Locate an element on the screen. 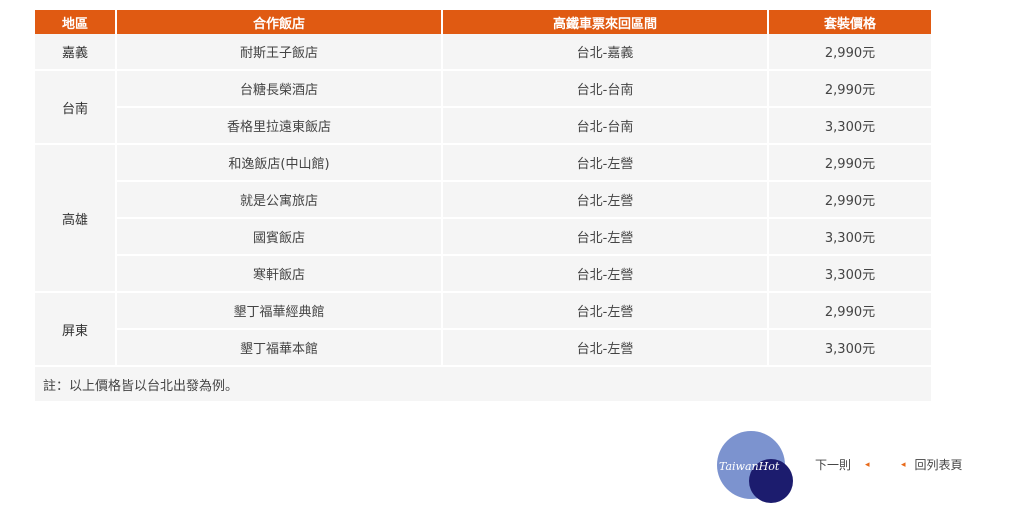  table-row: 就是公寓旅店 台北-左營 2,990元 is located at coordinates (483, 200).